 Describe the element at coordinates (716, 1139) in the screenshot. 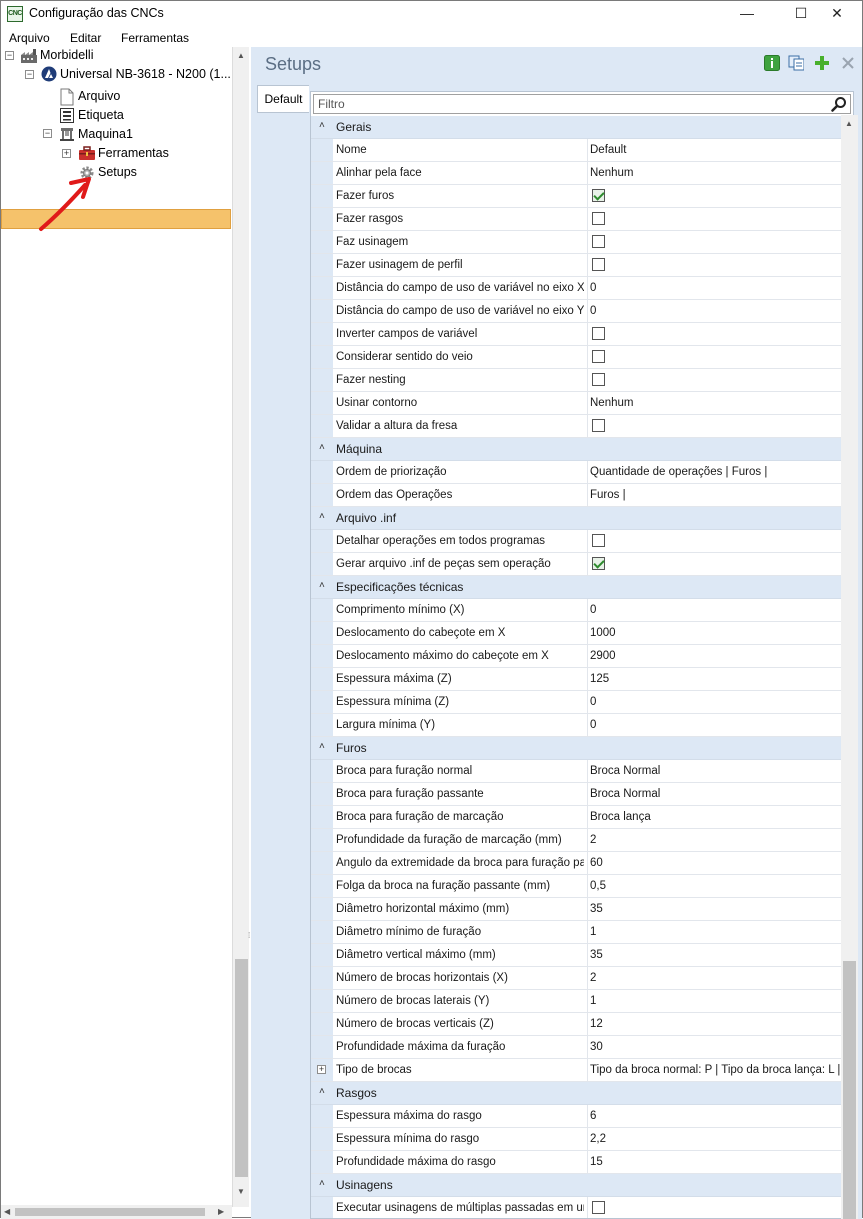

I see `property-value: 2,2` at that location.